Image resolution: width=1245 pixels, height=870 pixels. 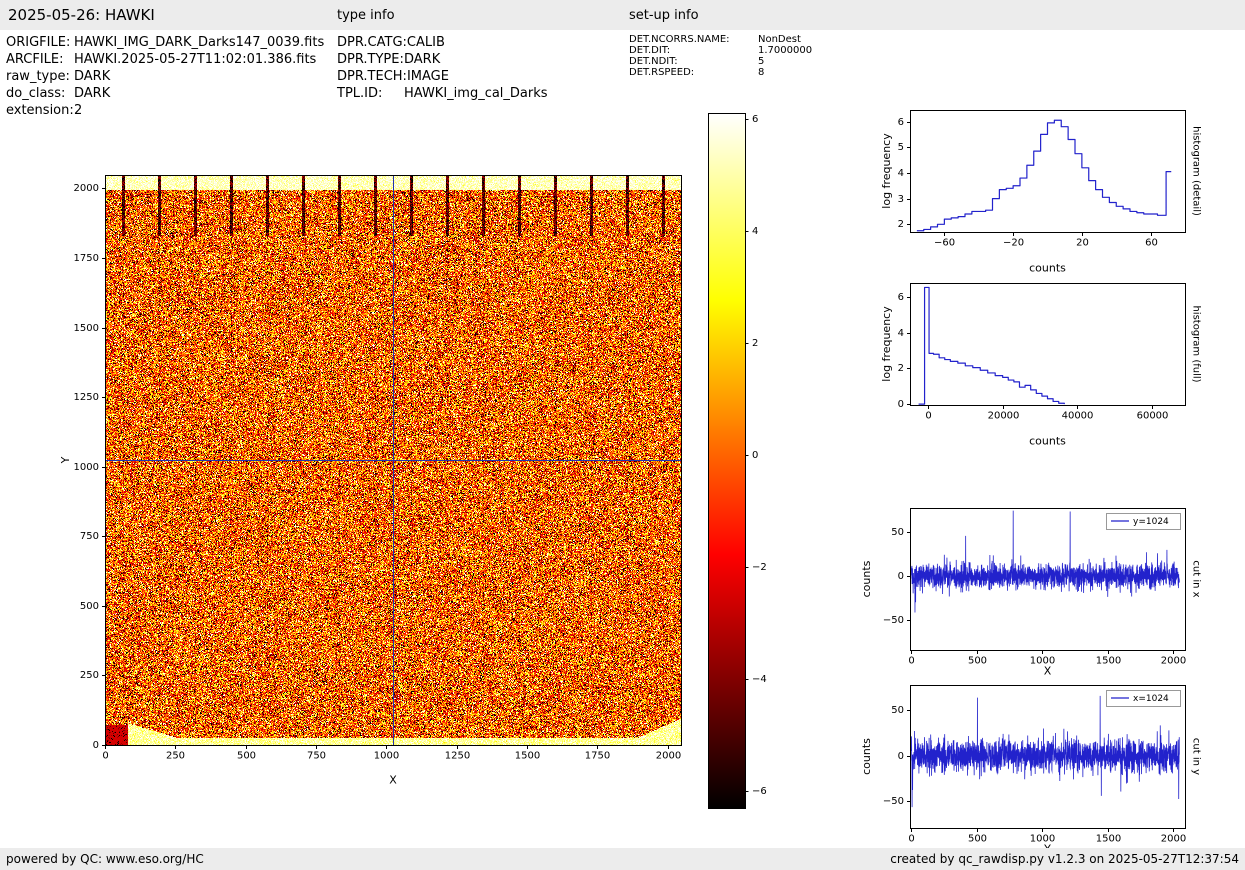 What do you see at coordinates (679, 39) in the screenshot?
I see `metadata-label: DET.NCORRS.NAME:` at bounding box center [679, 39].